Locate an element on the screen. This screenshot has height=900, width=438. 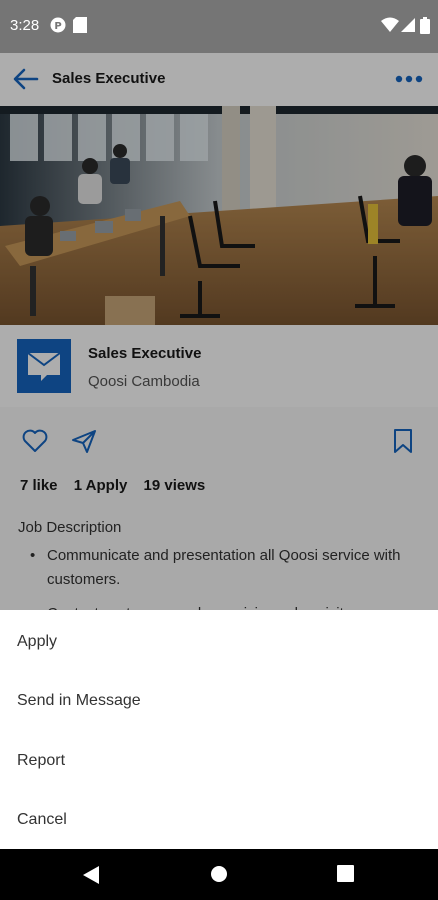
nav-recents-icon is located at coordinates (345, 873).